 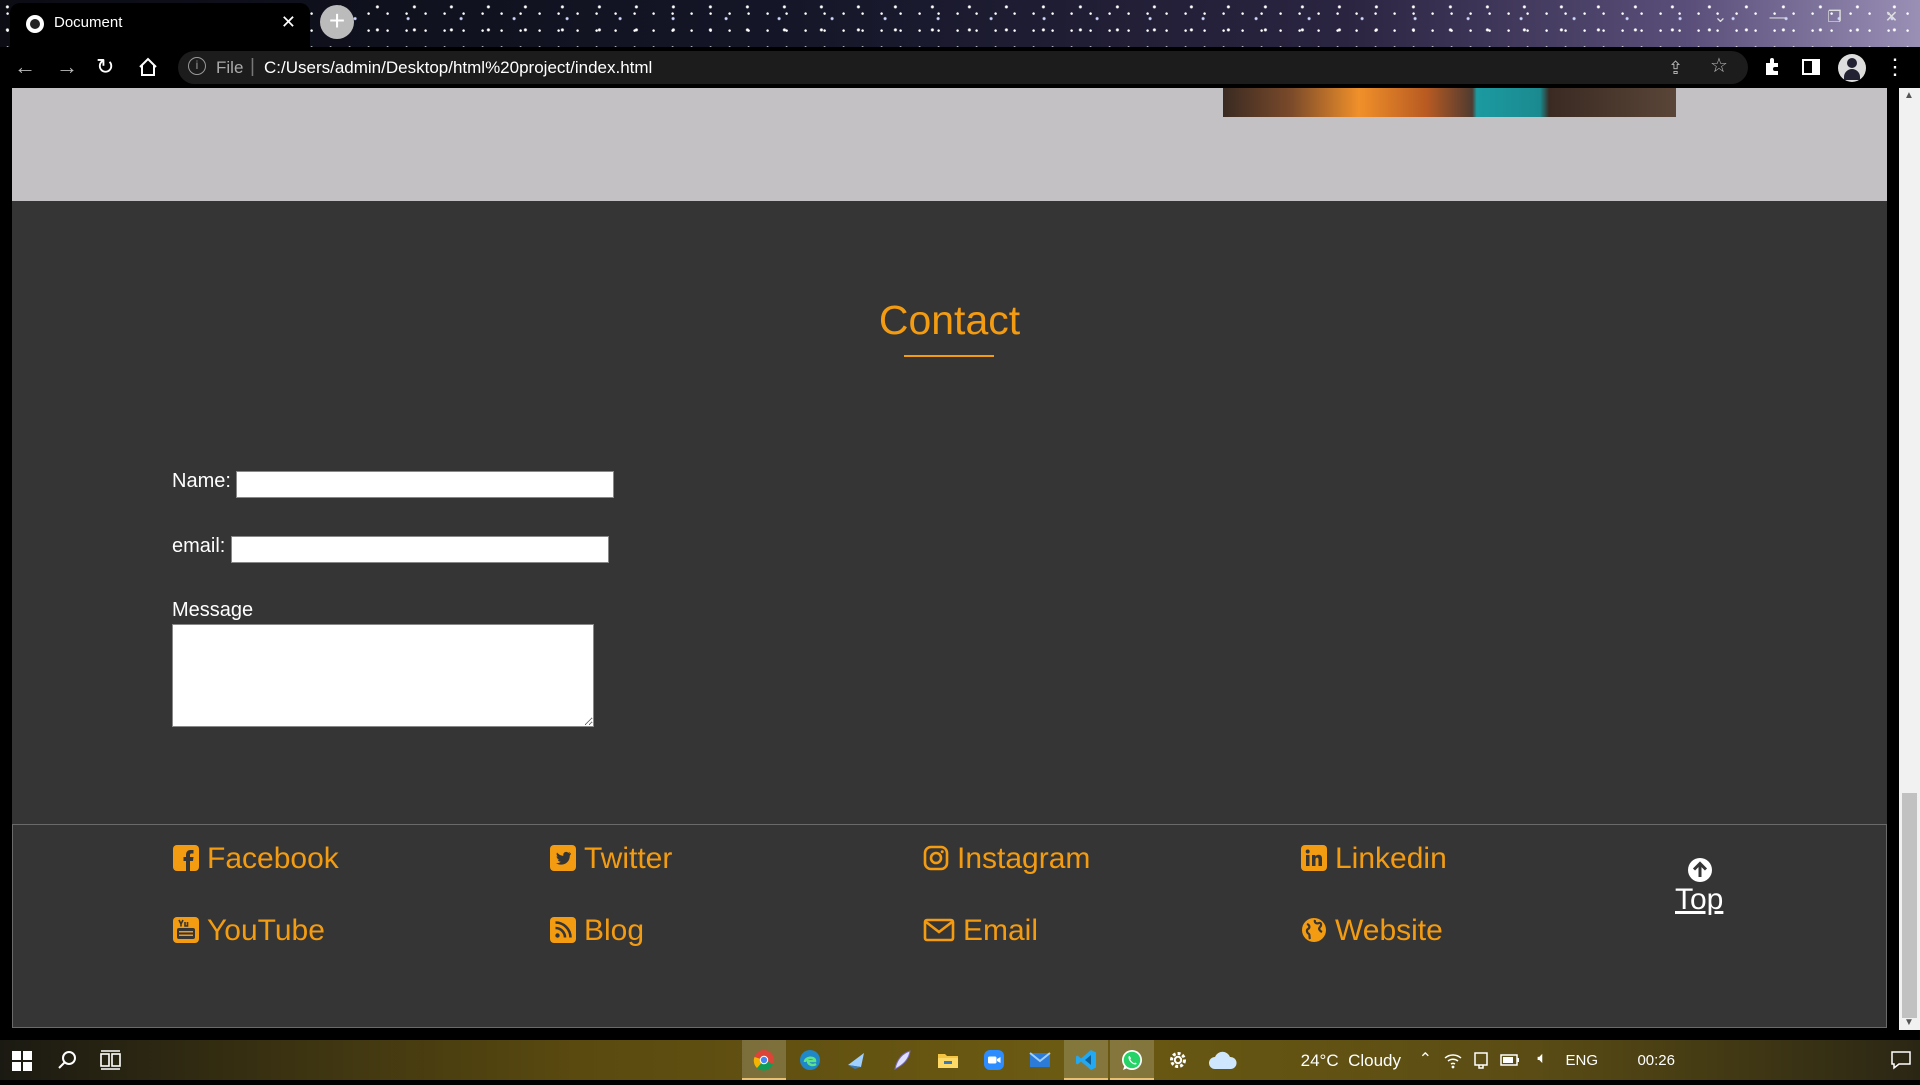 What do you see at coordinates (1656, 1060) in the screenshot?
I see `clock-time: 00:26` at bounding box center [1656, 1060].